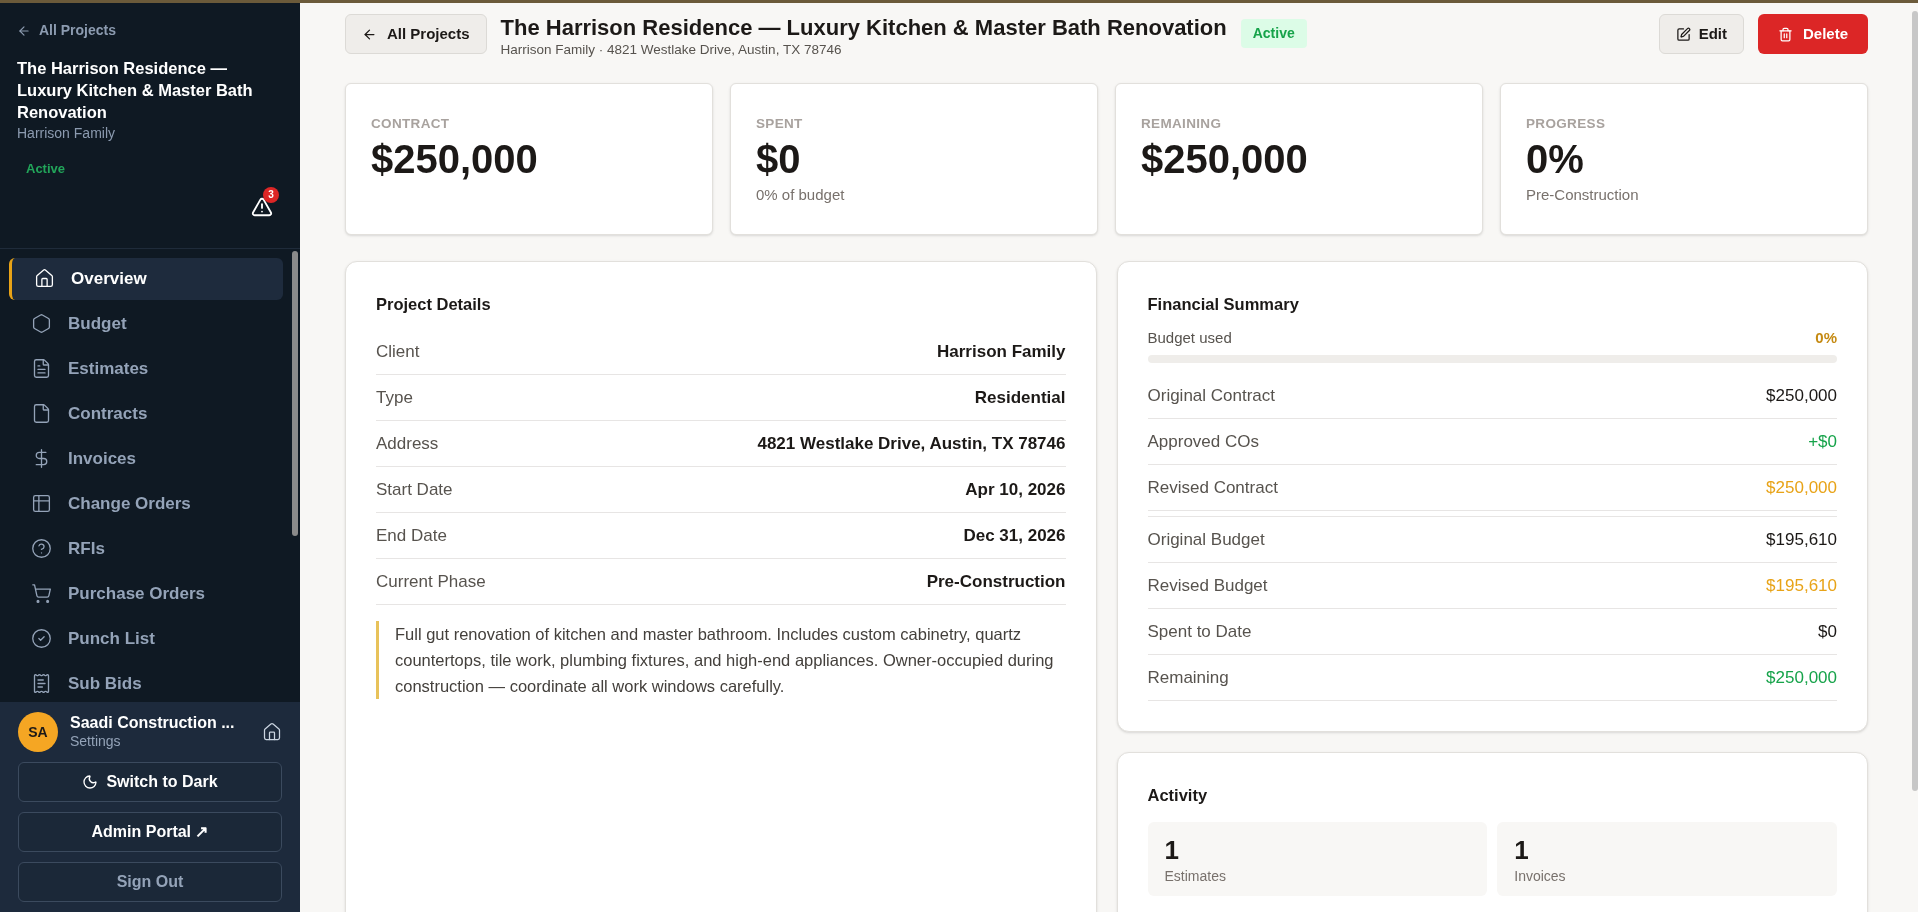  Describe the element at coordinates (1203, 442) in the screenshot. I see `row-label: Approved COs` at that location.